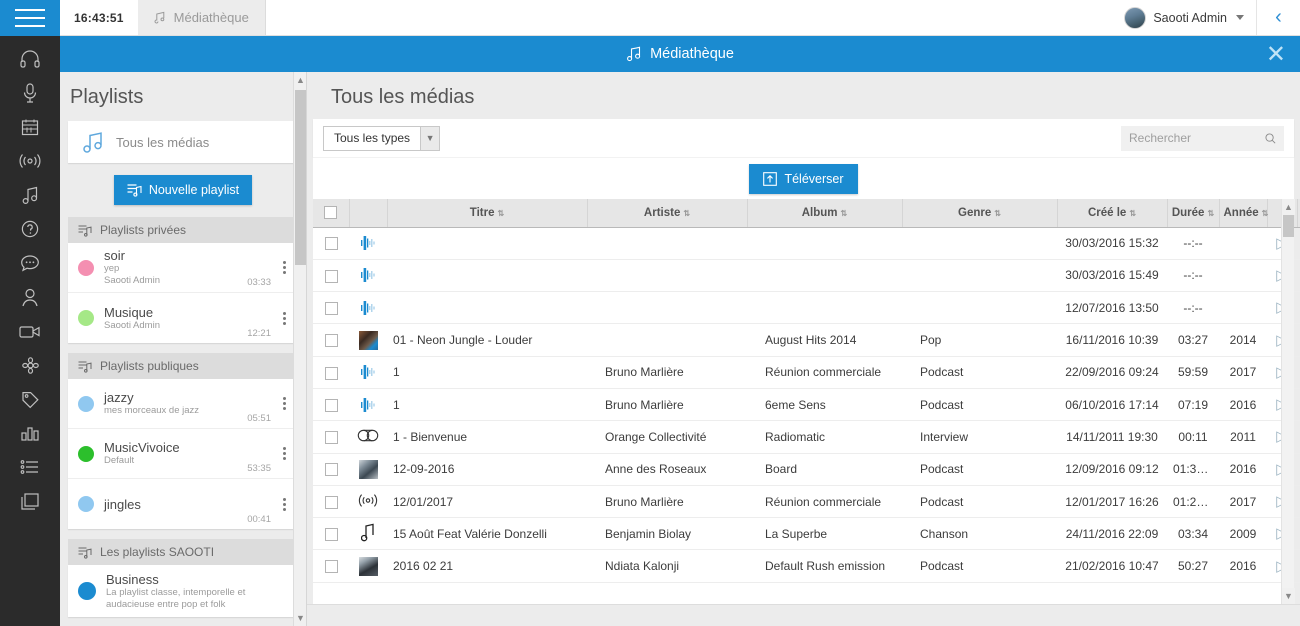  What do you see at coordinates (183, 268) in the screenshot?
I see `list-item: soir yep Saooti Admin 03:33` at bounding box center [183, 268].